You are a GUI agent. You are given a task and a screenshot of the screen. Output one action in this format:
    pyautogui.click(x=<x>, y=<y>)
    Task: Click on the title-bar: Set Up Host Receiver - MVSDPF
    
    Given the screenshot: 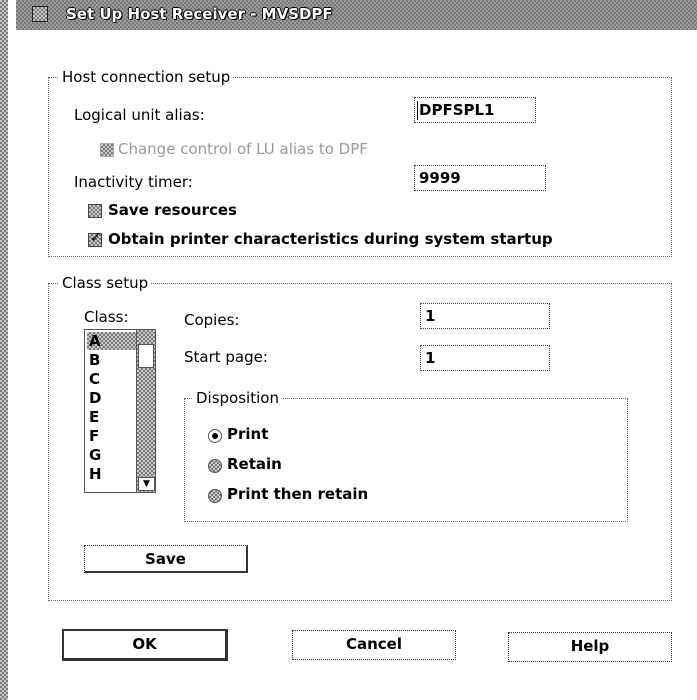 What is the action you would take?
    pyautogui.click(x=356, y=15)
    